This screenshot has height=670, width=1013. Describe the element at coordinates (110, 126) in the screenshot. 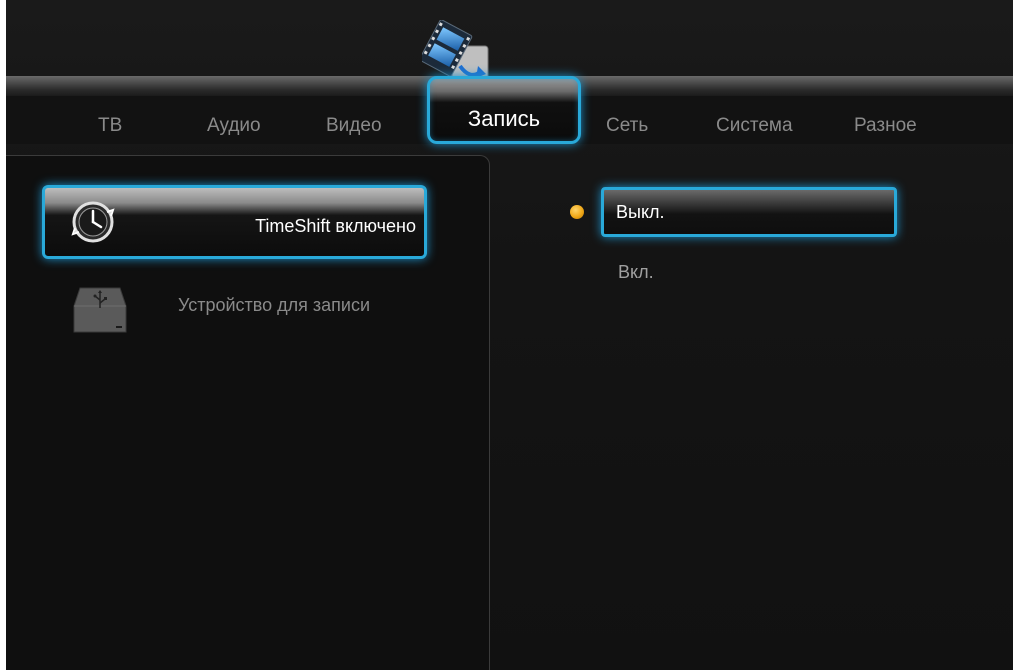

I see `tab-tv: ТВ` at that location.